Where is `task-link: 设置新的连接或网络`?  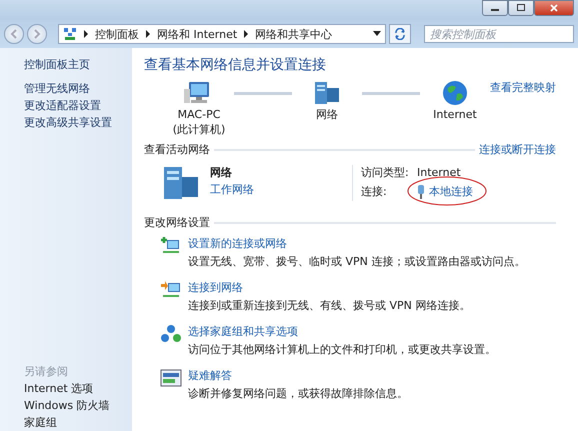 task-link: 设置新的连接或网络 is located at coordinates (357, 243).